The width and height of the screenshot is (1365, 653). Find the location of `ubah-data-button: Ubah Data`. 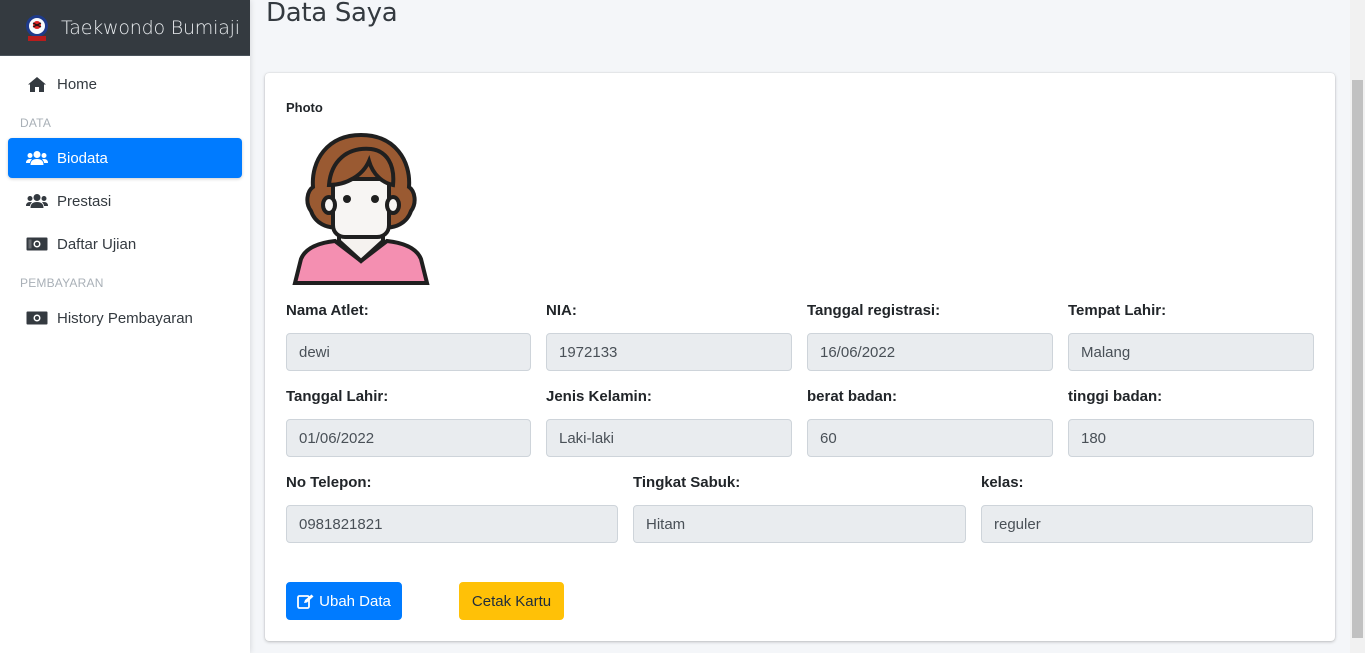

ubah-data-button: Ubah Data is located at coordinates (344, 601).